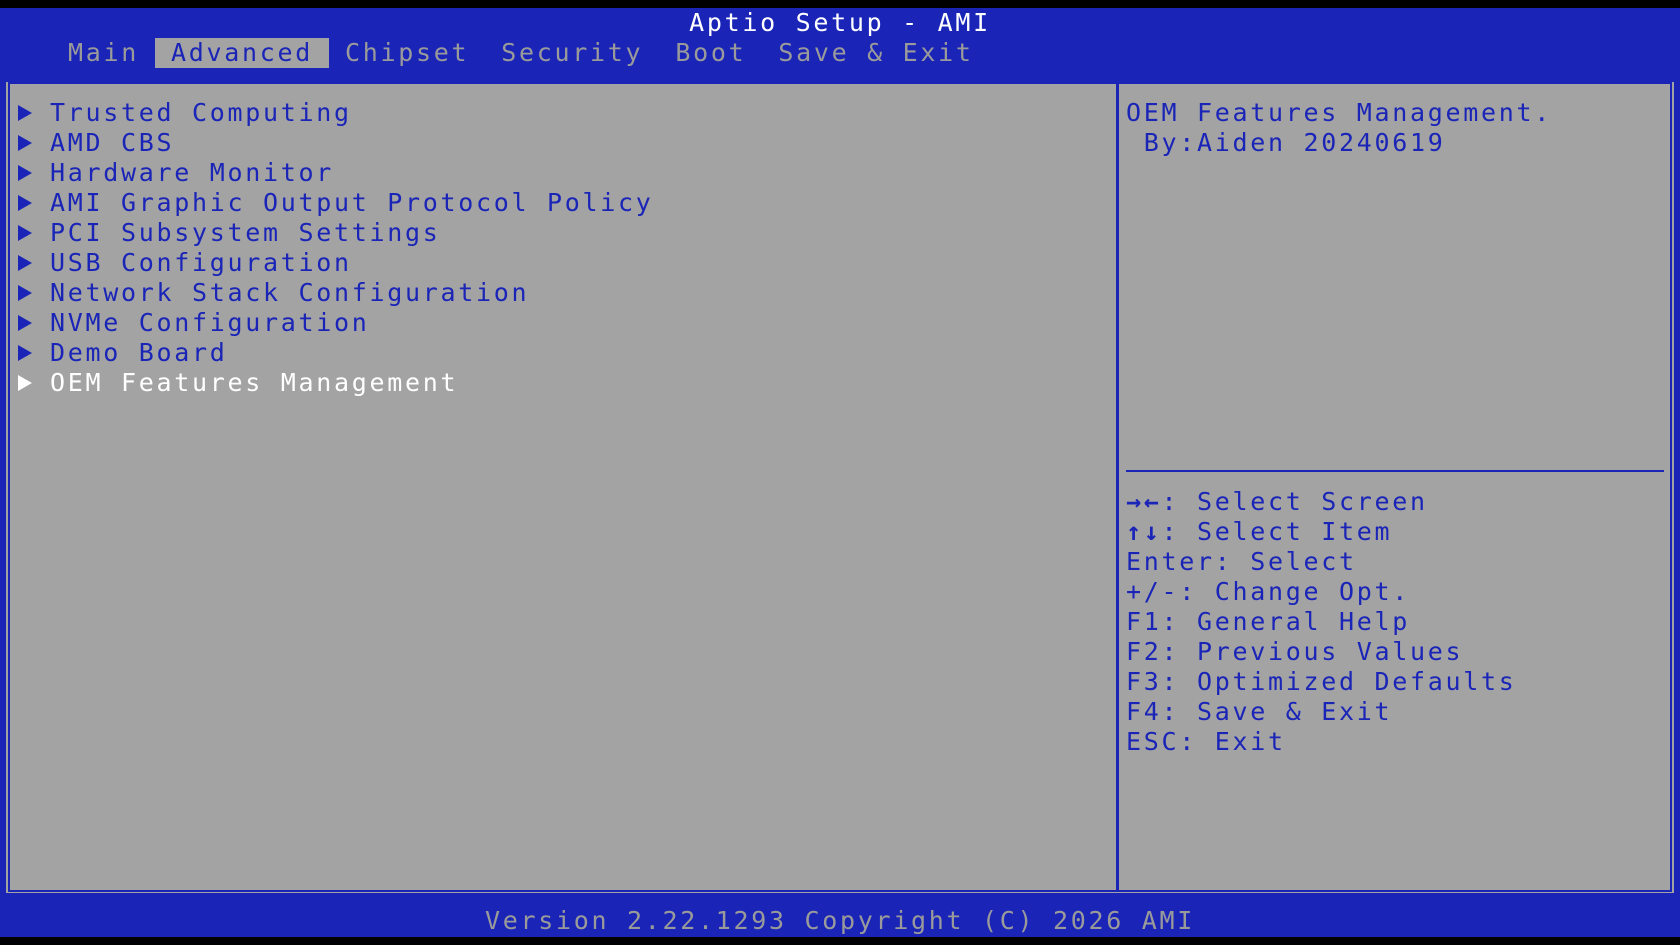 The height and width of the screenshot is (945, 1680). What do you see at coordinates (290, 292) in the screenshot?
I see `menu-item-label: Network Stack Configuration` at bounding box center [290, 292].